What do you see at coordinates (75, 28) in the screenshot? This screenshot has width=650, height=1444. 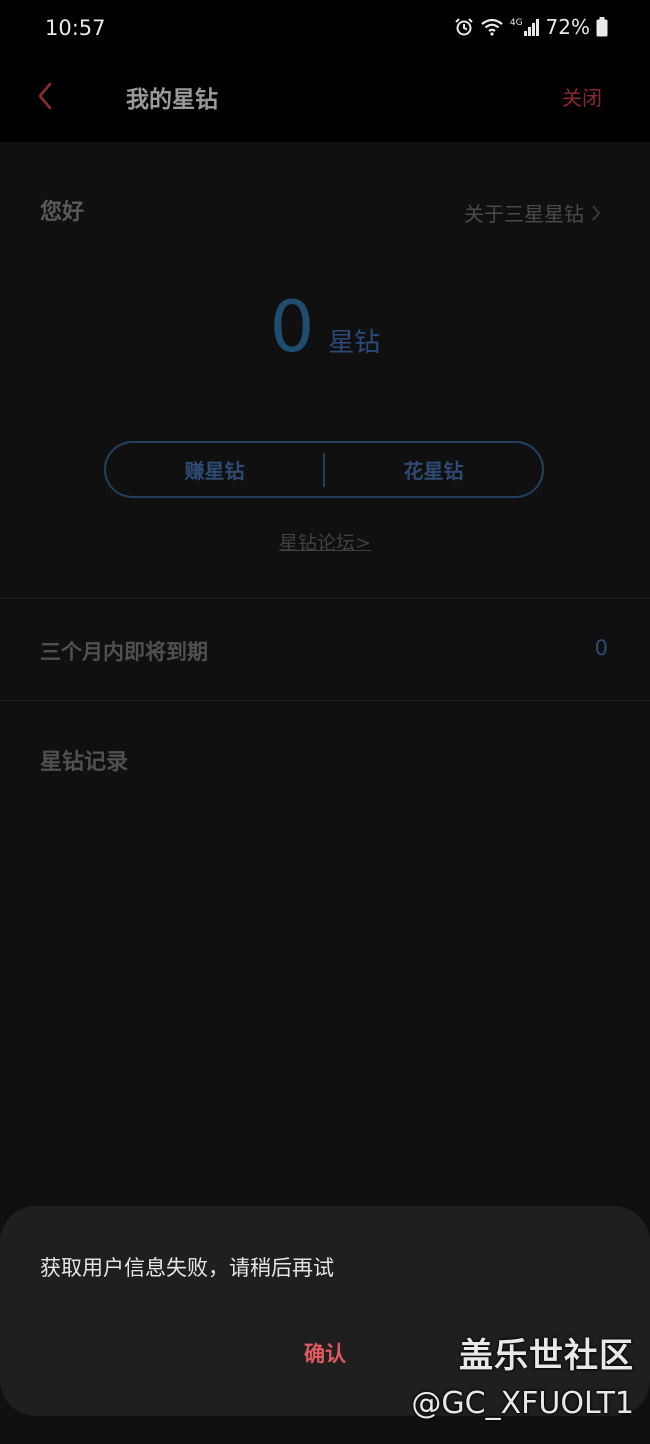 I see `status-time: 10:57` at bounding box center [75, 28].